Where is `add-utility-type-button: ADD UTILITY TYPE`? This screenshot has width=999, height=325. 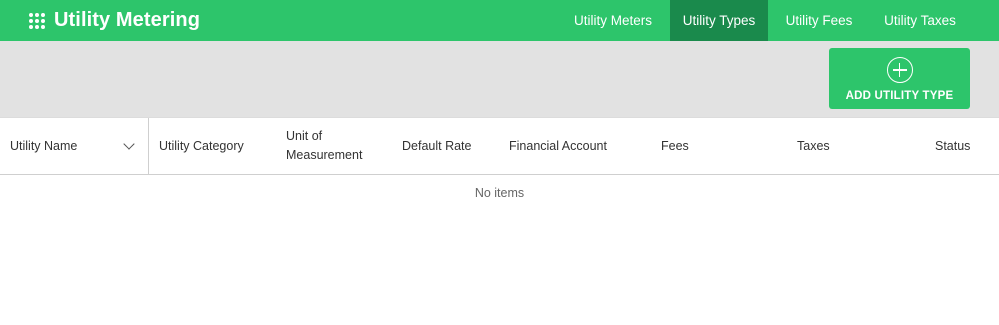 add-utility-type-button: ADD UTILITY TYPE is located at coordinates (899, 78).